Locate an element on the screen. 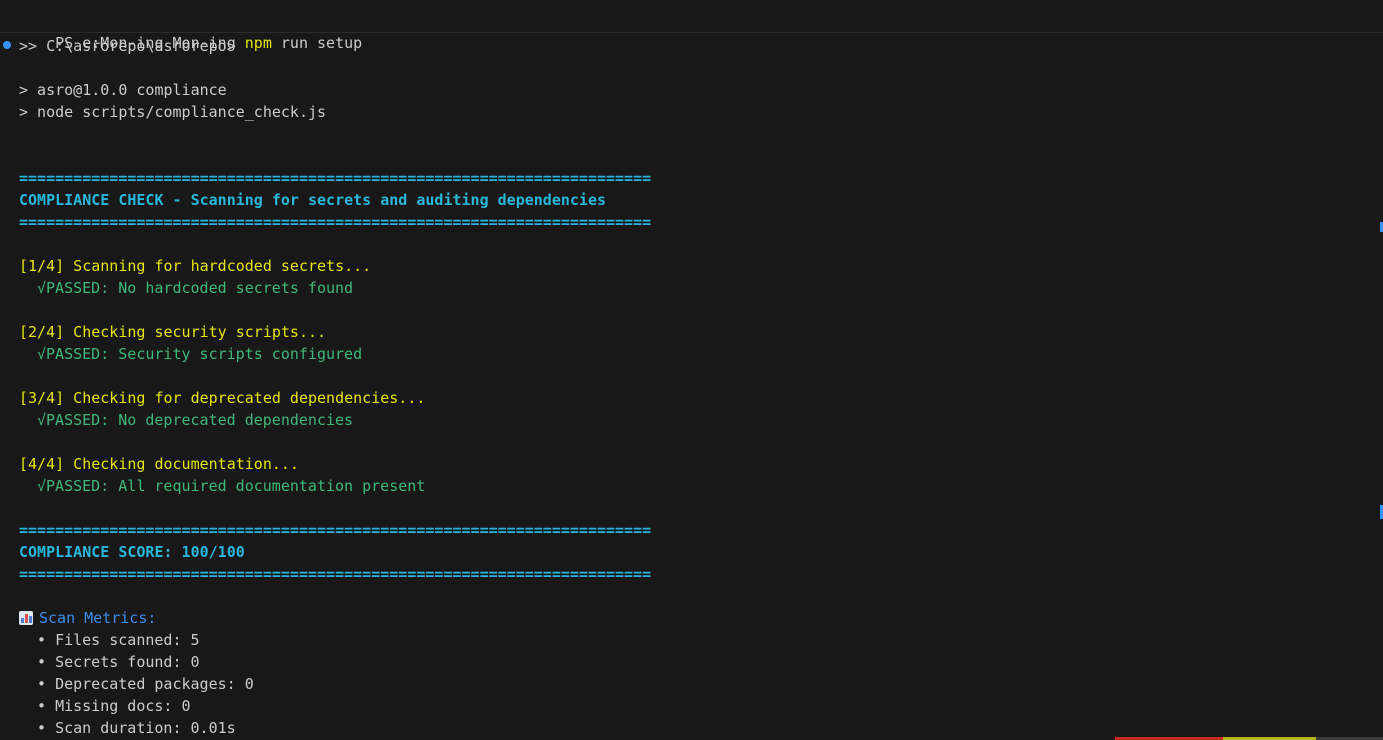  step-3-result-text: PASSED: No deprecated dependencies is located at coordinates (200, 420).